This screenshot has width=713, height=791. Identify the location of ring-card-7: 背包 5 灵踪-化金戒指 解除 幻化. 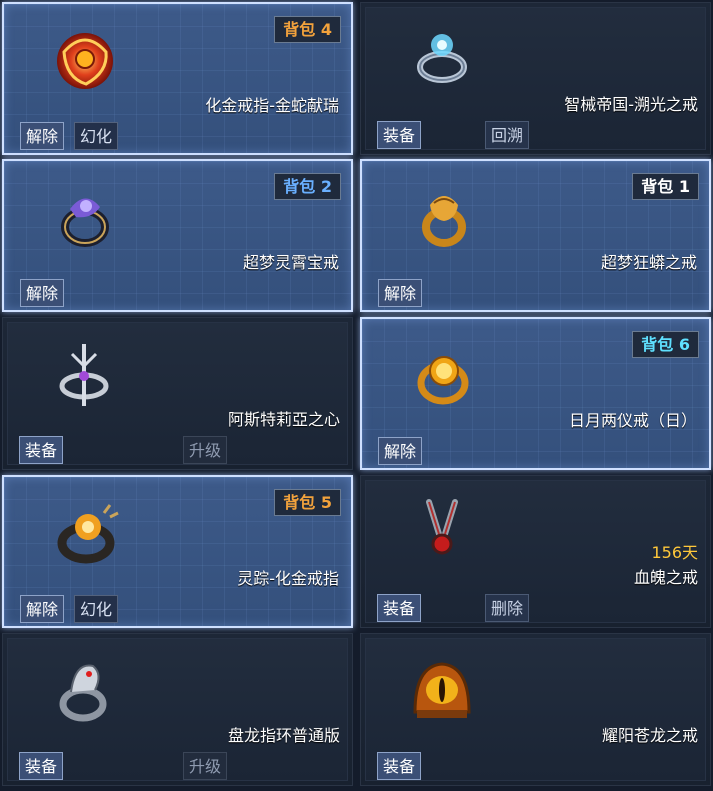
(177, 551).